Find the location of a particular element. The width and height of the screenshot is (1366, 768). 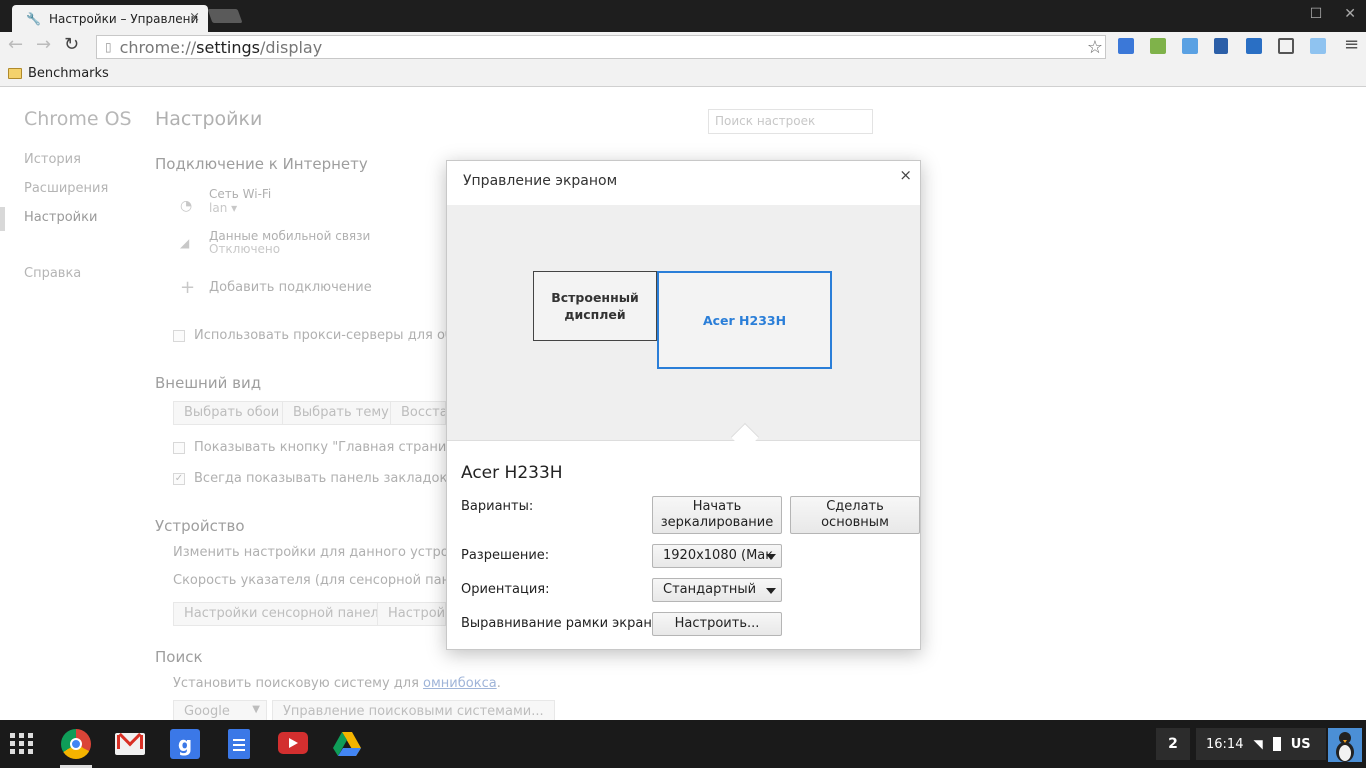

reload-icon: ↻ is located at coordinates (71, 44).